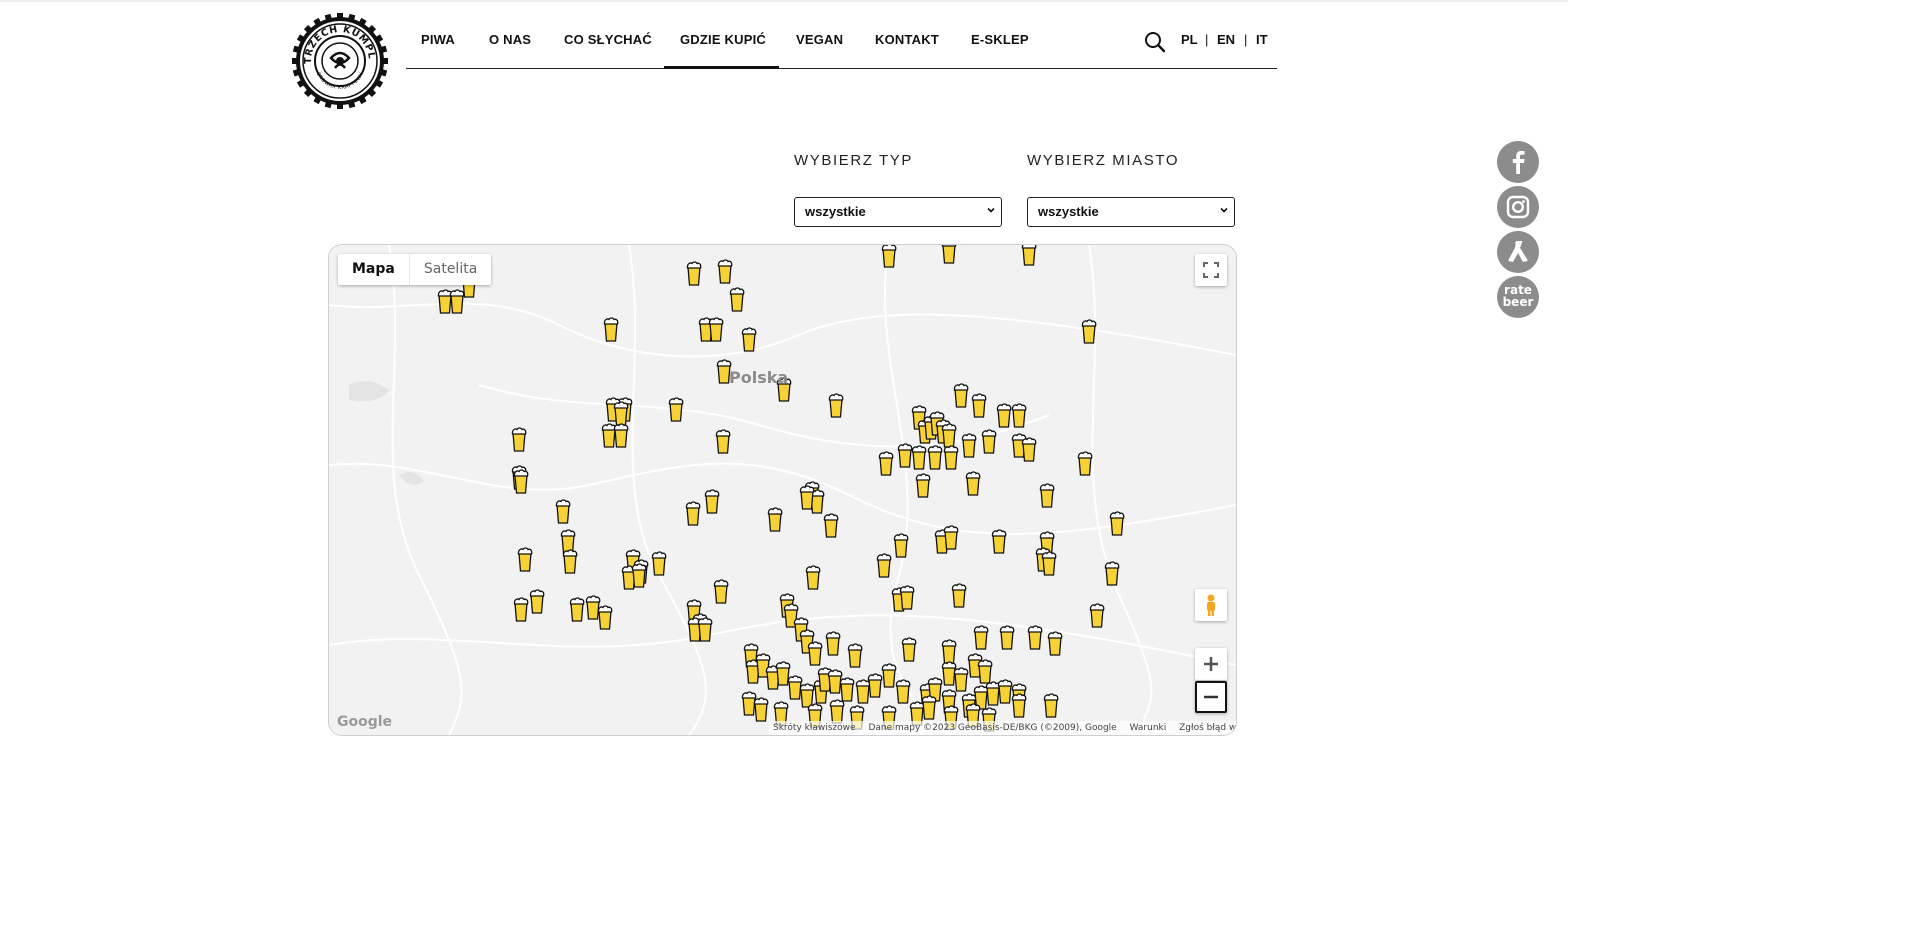  I want to click on report-error-link: Zgłoś błąd w mapach, so click(1207, 728).